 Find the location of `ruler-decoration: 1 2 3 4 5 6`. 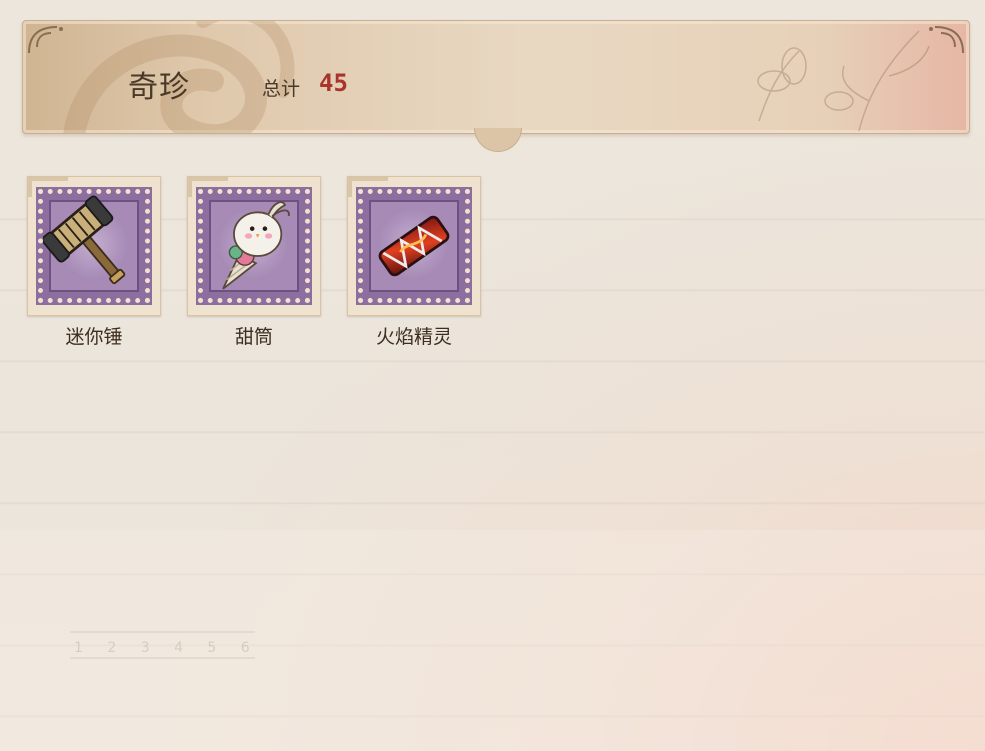

ruler-decoration: 1 2 3 4 5 6 is located at coordinates (162, 645).